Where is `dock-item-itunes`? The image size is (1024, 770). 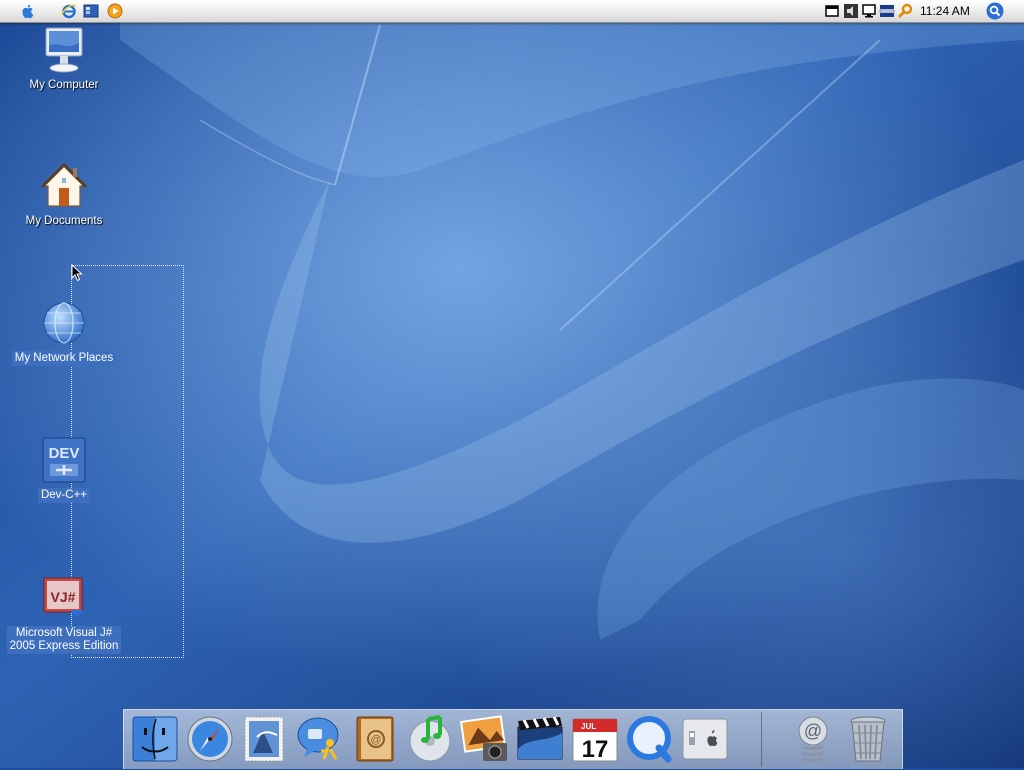 dock-item-itunes is located at coordinates (430, 739).